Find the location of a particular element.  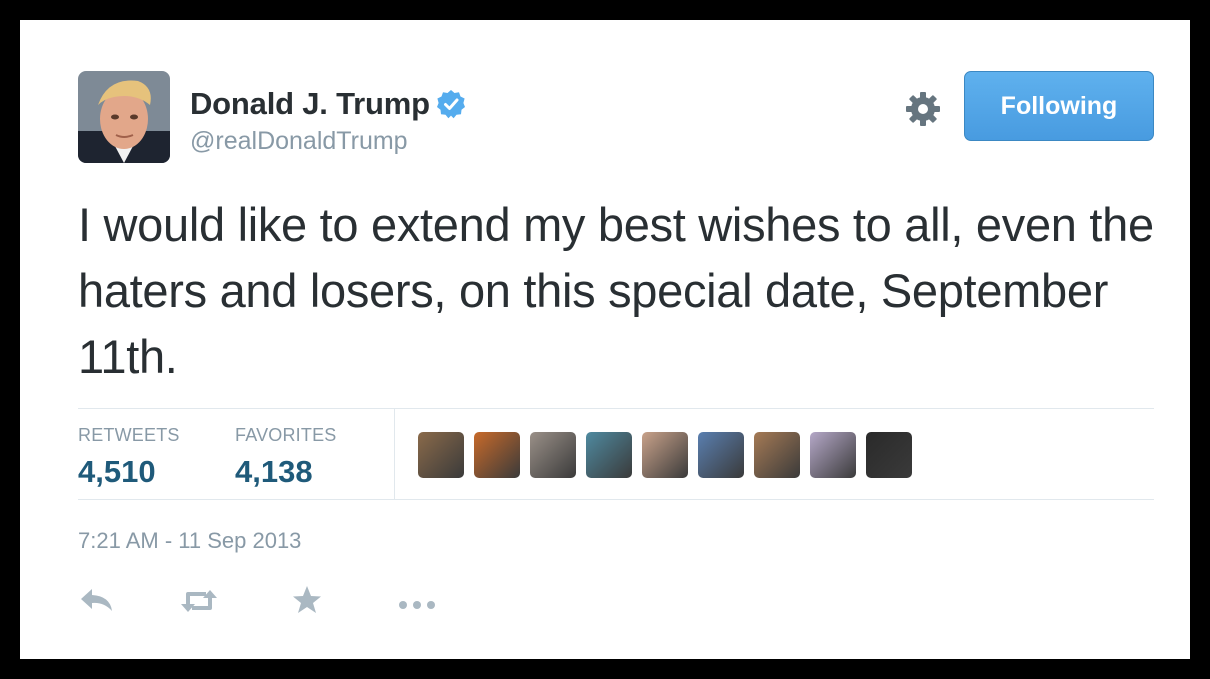

retweets-stat: RETWEETS 4,510 is located at coordinates (129, 457).